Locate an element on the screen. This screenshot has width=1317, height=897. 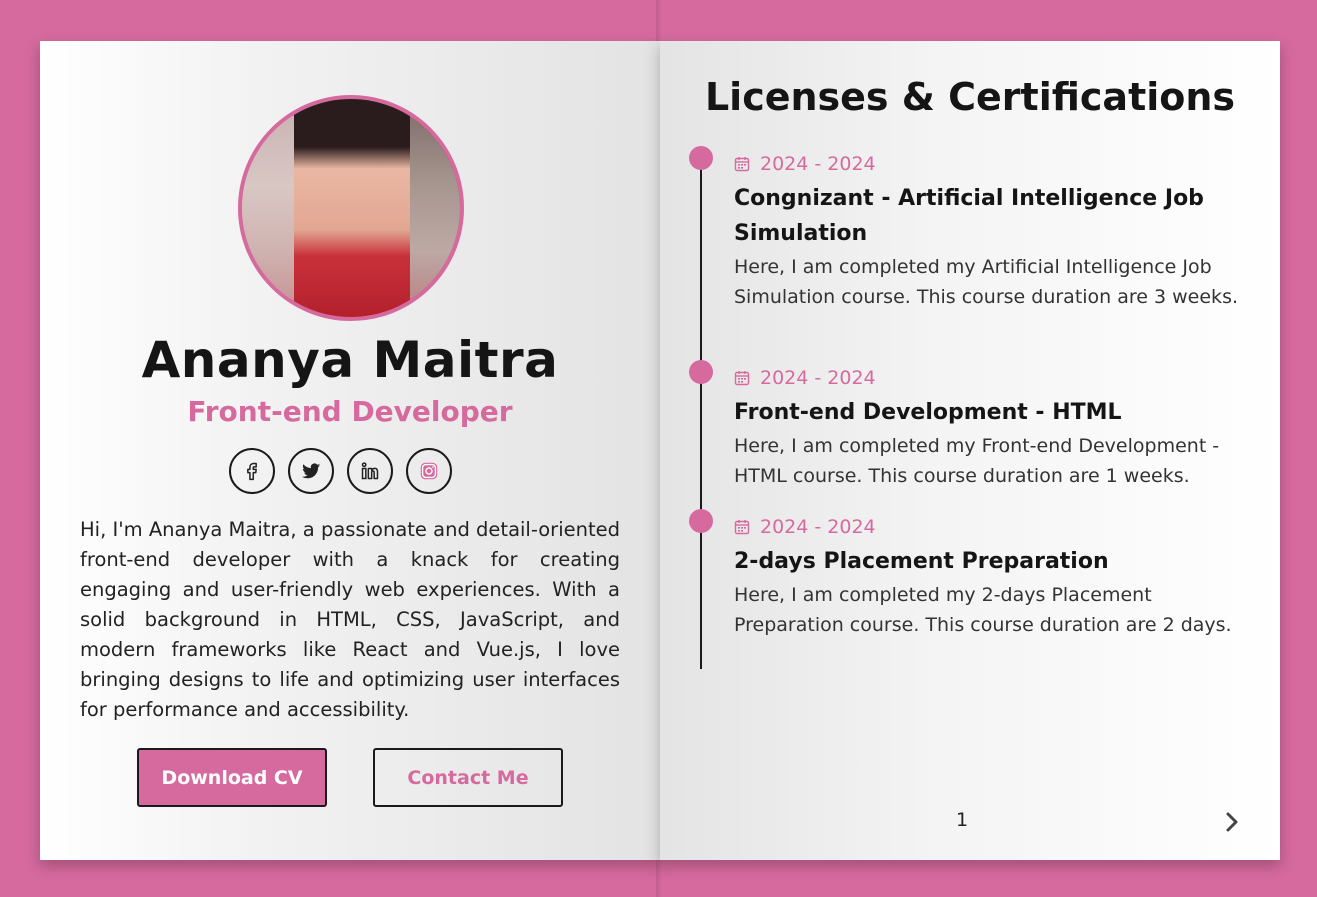
twitter-link is located at coordinates (311, 471).